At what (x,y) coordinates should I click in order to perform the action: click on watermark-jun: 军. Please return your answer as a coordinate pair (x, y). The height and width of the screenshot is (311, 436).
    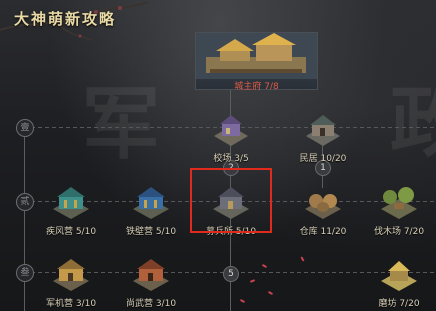
    Looking at the image, I should click on (121, 124).